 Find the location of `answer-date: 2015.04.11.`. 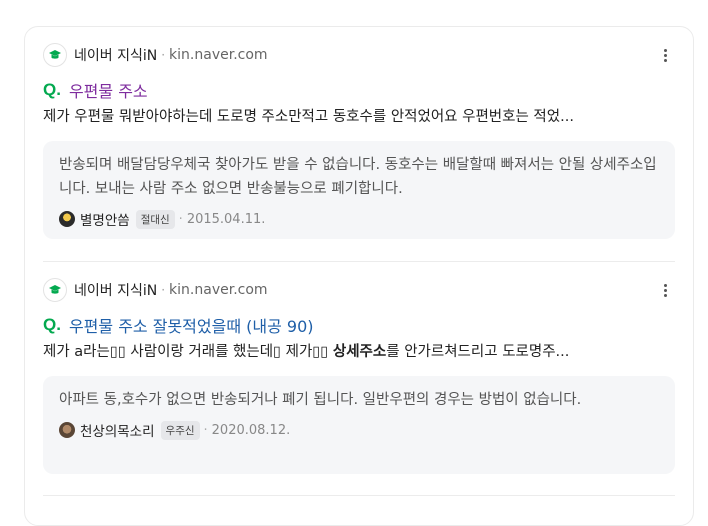

answer-date: 2015.04.11. is located at coordinates (226, 219).